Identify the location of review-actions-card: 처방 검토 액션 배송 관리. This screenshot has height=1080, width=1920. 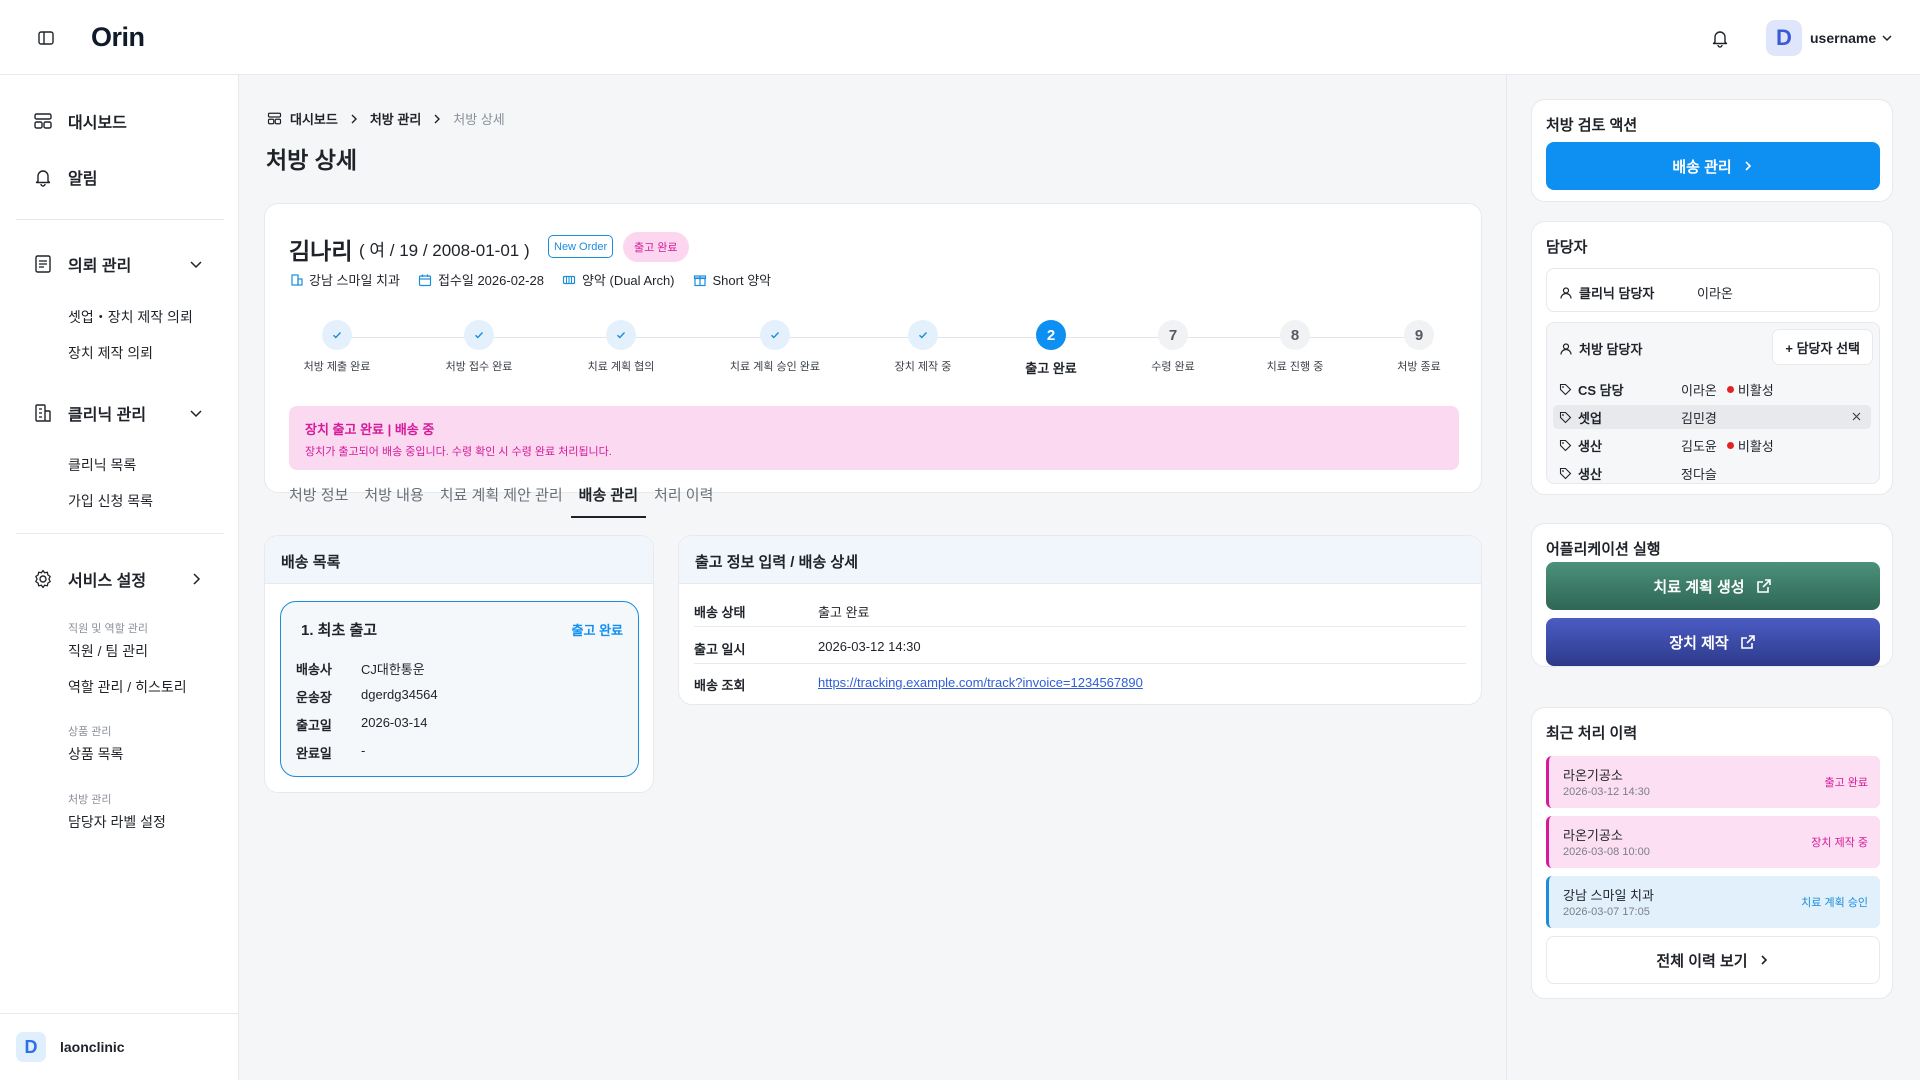
(1712, 150).